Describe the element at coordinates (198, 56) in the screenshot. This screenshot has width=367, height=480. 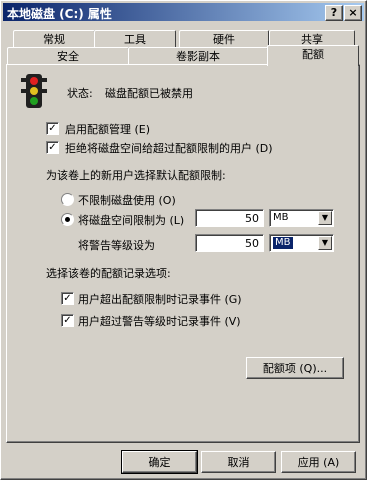
I see `tab-shadow-copies: 卷影副本` at that location.